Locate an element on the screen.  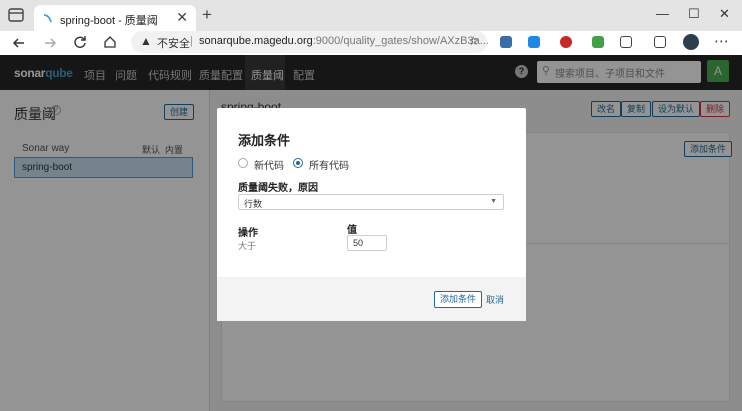
cancel-link: 取消 is located at coordinates (495, 299).